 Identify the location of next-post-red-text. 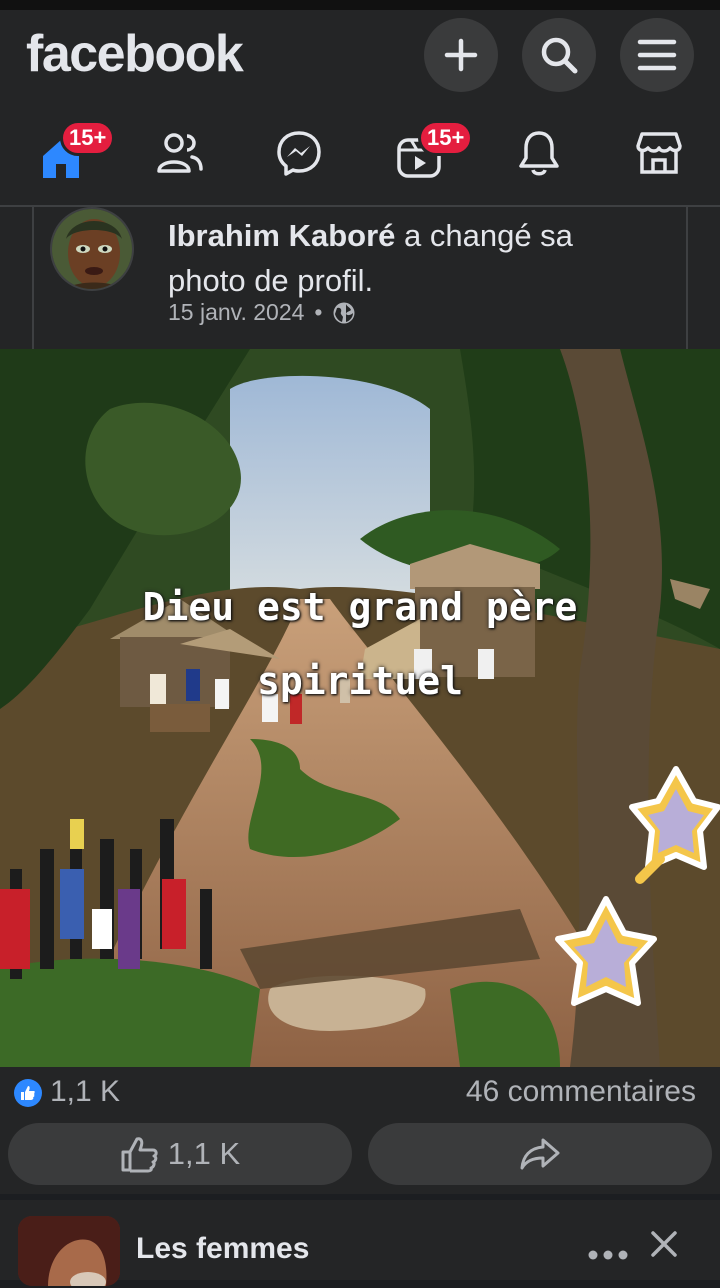
(333, 1278).